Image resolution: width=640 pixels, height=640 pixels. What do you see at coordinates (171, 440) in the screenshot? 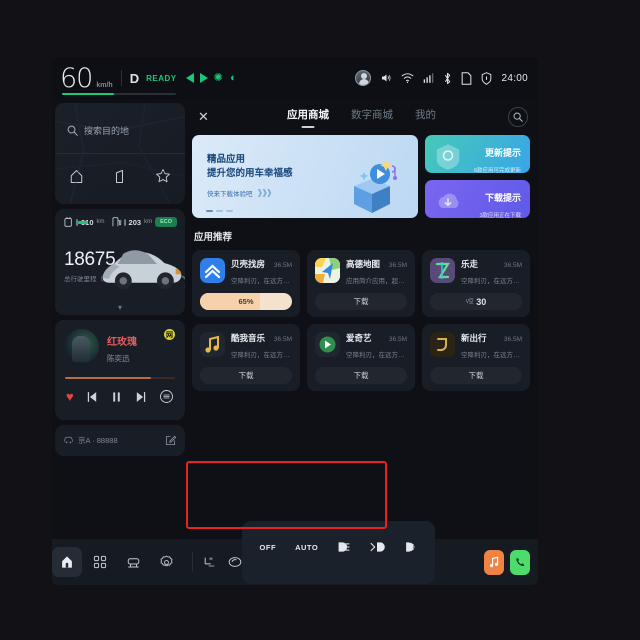
I see `edit-icon` at bounding box center [171, 440].